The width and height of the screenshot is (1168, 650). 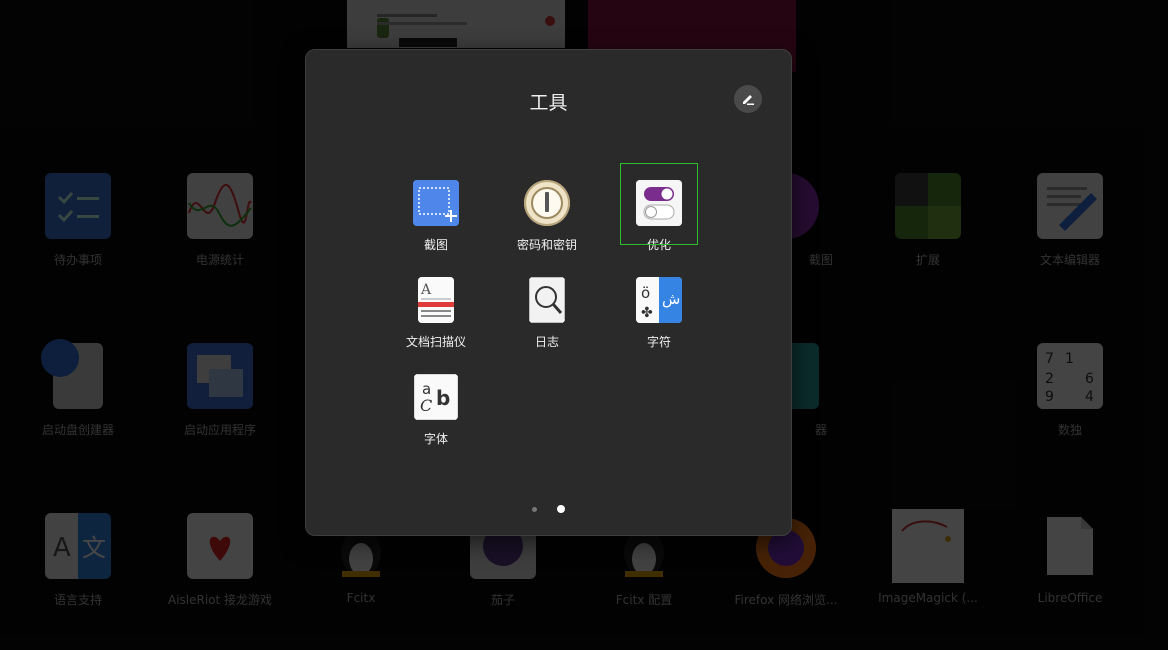 I want to click on pencil-icon, so click(x=748, y=100).